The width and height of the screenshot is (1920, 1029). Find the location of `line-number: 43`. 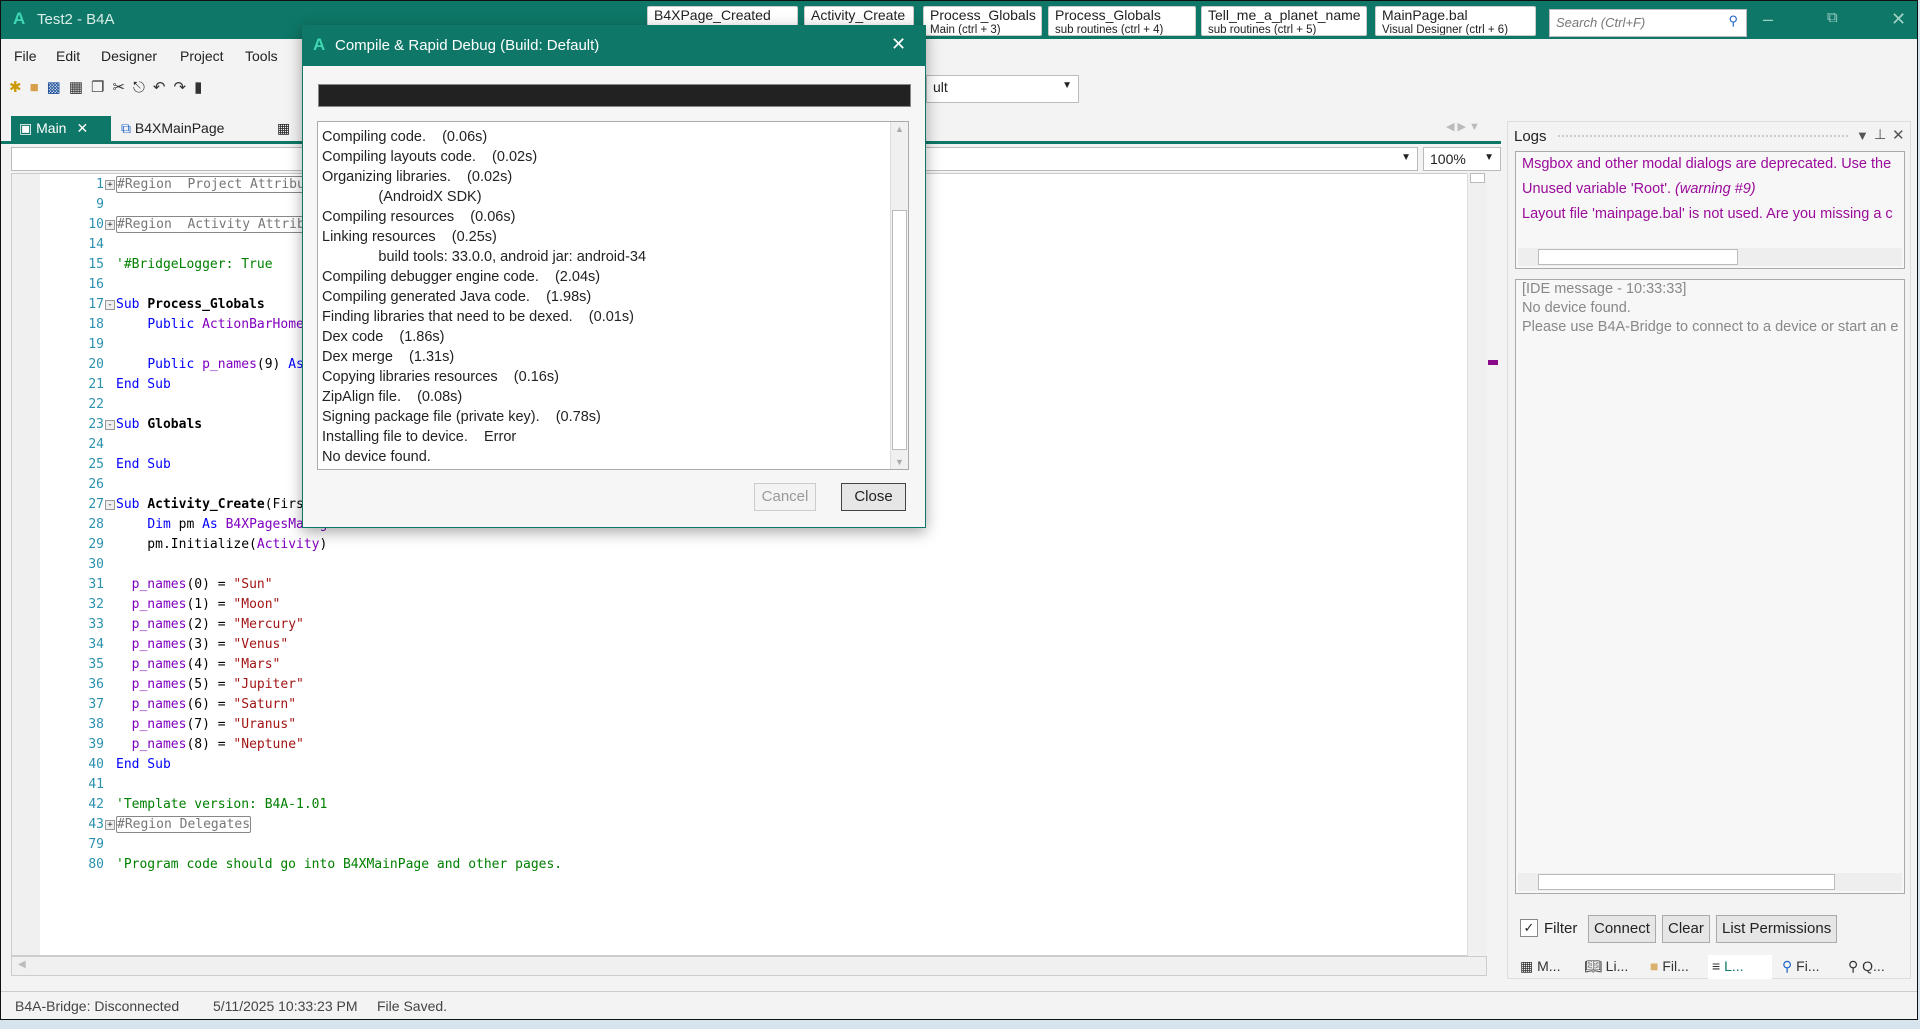

line-number: 43 is located at coordinates (96, 824).